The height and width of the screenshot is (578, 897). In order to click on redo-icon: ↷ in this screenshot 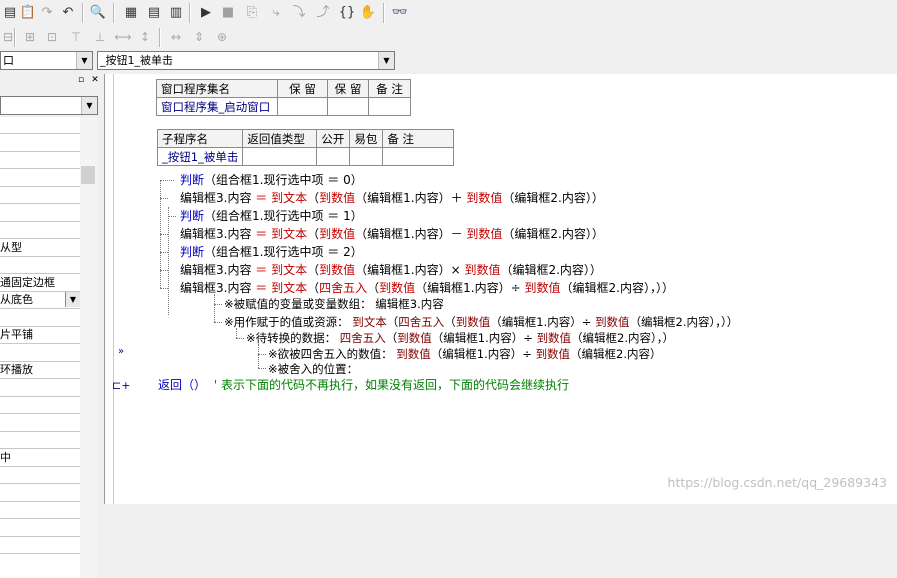, I will do `click(47, 13)`.